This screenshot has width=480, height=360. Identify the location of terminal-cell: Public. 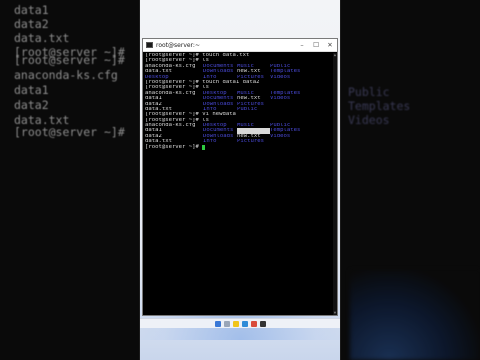
(247, 109).